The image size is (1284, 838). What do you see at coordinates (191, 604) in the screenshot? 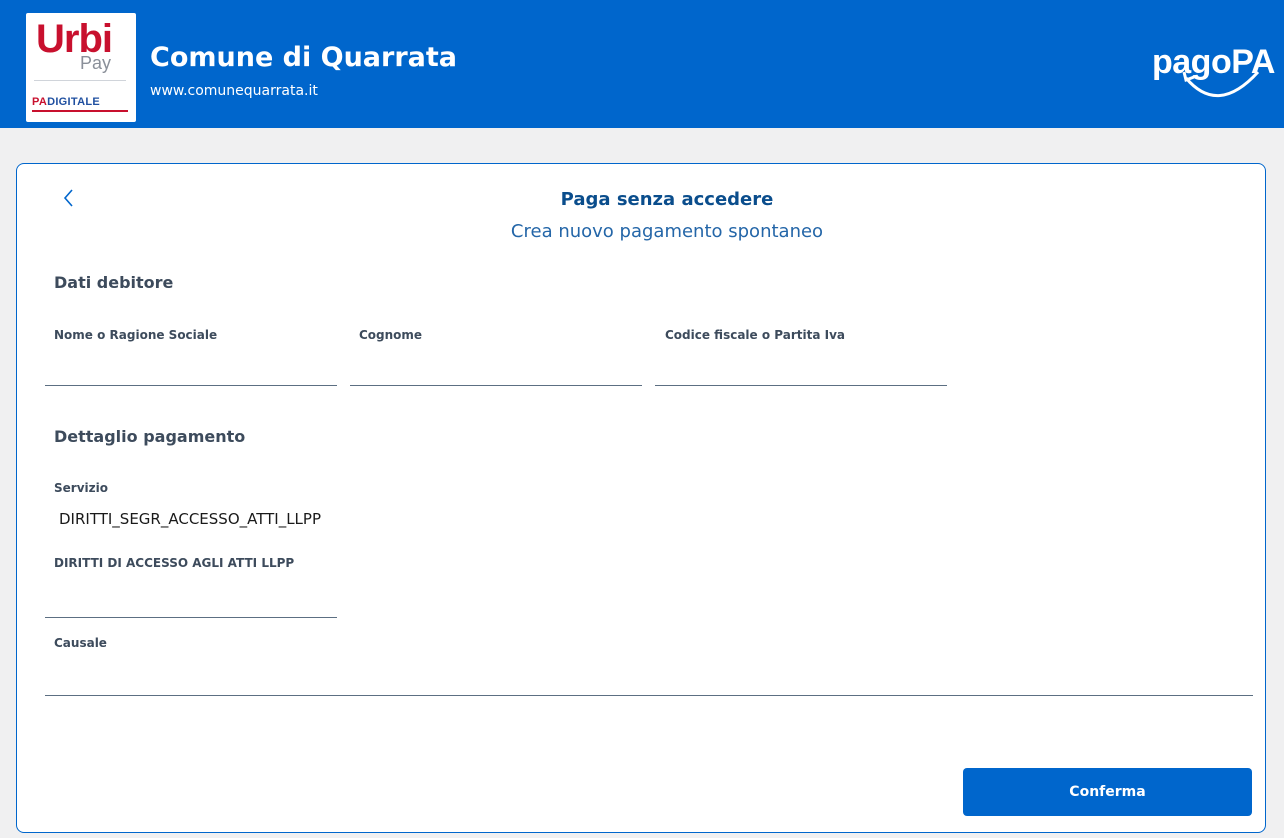
I see `amount-field` at bounding box center [191, 604].